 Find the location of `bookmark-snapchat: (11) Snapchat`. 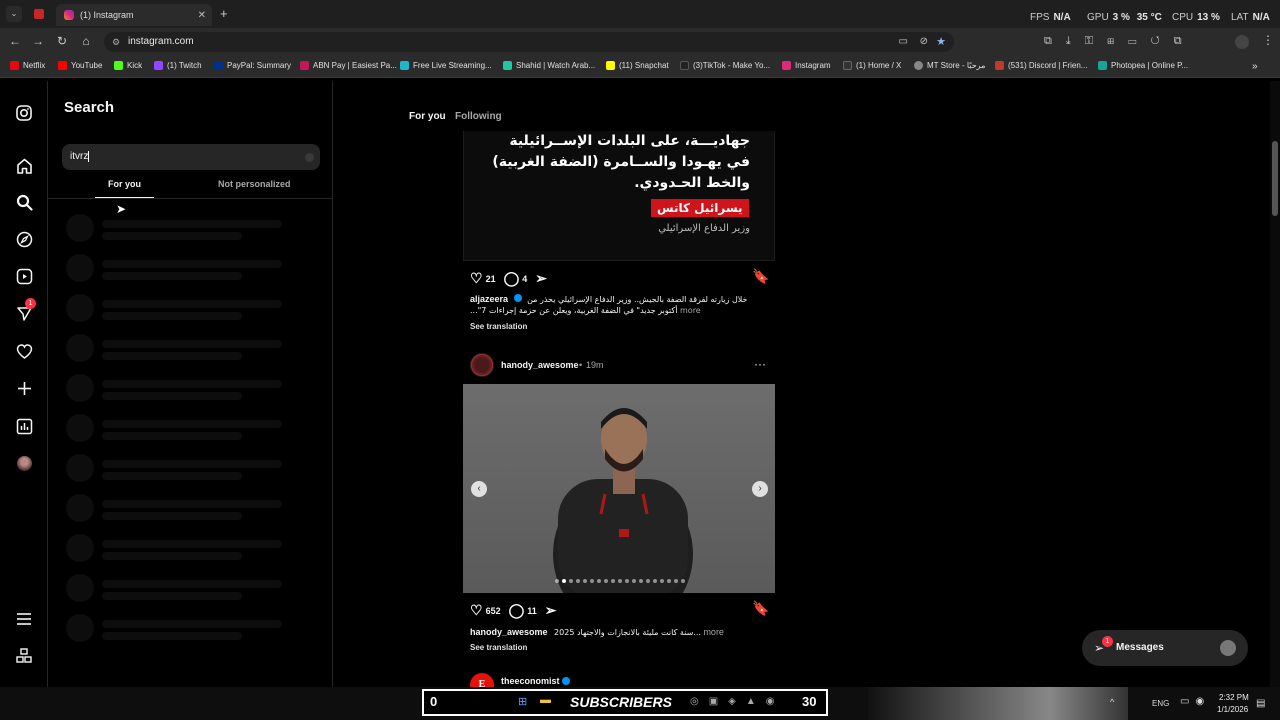

bookmark-snapchat: (11) Snapchat is located at coordinates (637, 65).